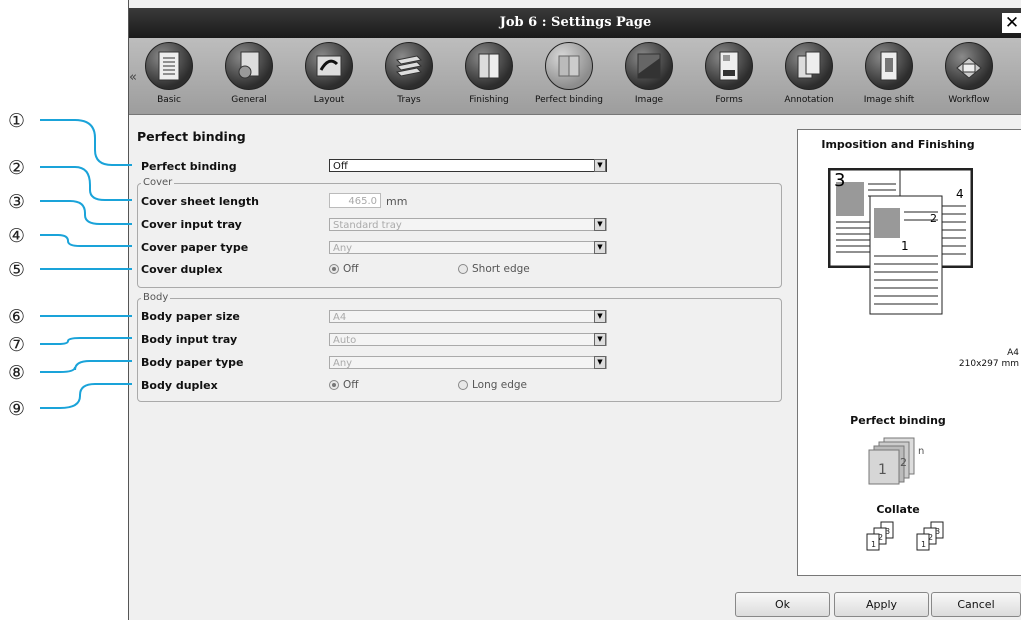 Image resolution: width=1021 pixels, height=620 pixels. I want to click on callout-3: ③, so click(16, 202).